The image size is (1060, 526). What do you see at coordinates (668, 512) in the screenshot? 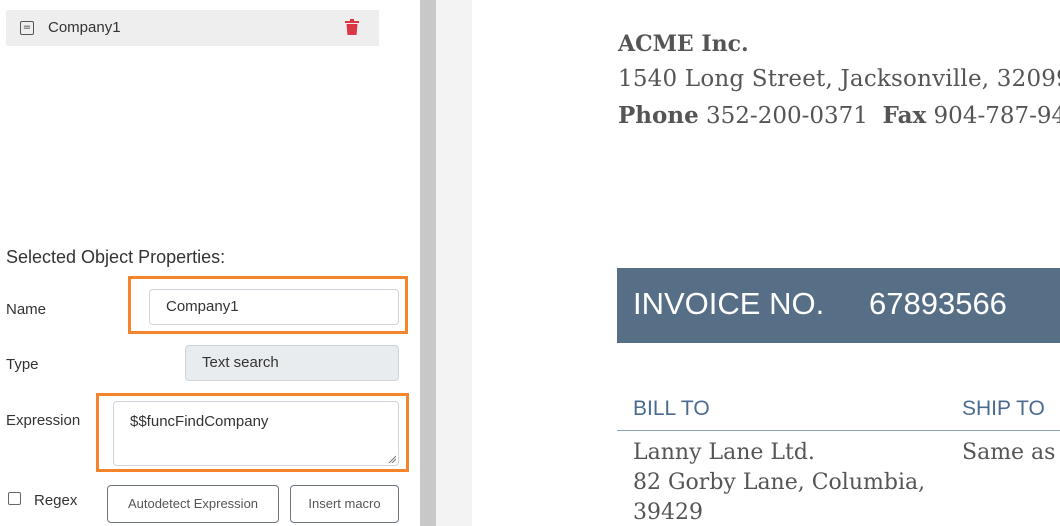
I see `bill-to-line: 39429` at bounding box center [668, 512].